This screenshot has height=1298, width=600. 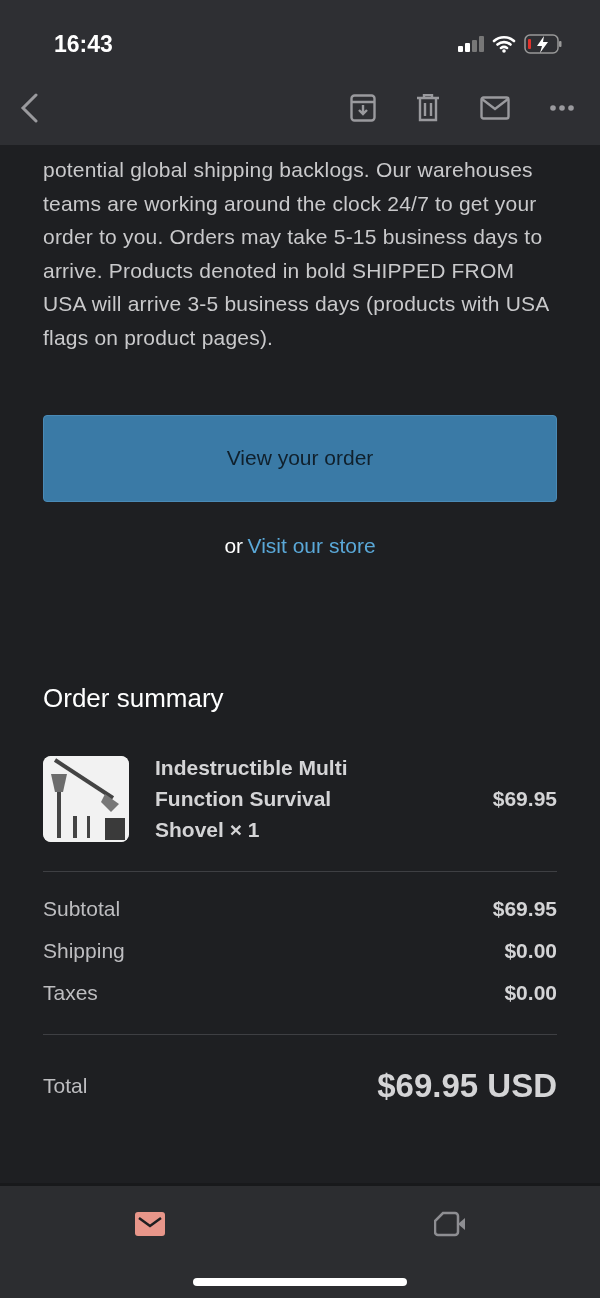 I want to click on or-text: or, so click(x=234, y=545).